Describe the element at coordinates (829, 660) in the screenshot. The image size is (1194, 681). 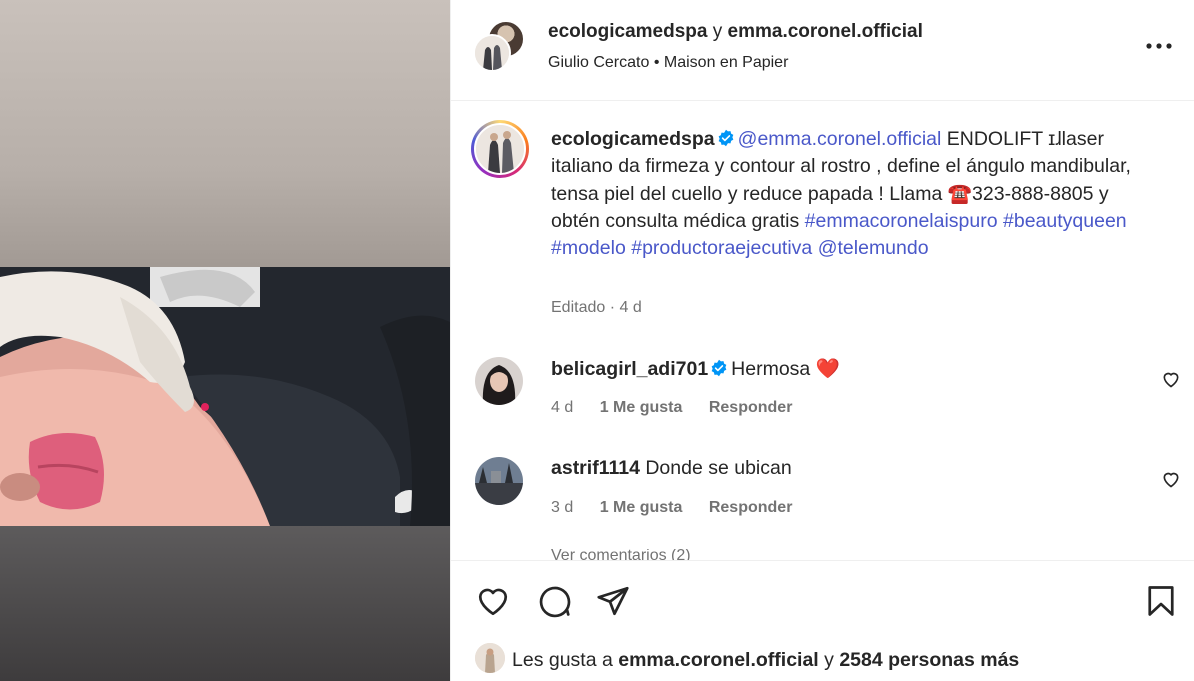
I see `likes-joiner: y` at that location.